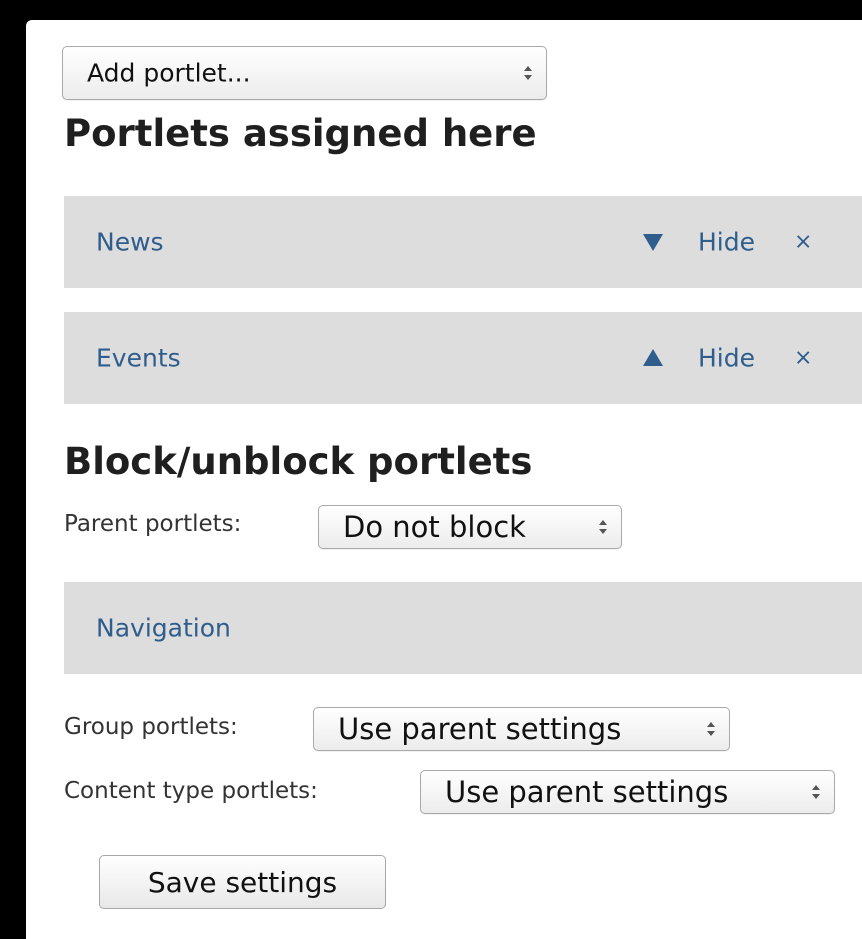 Image resolution: width=862 pixels, height=939 pixels. Describe the element at coordinates (463, 628) in the screenshot. I see `portlet-row-navigation: Navigation` at that location.